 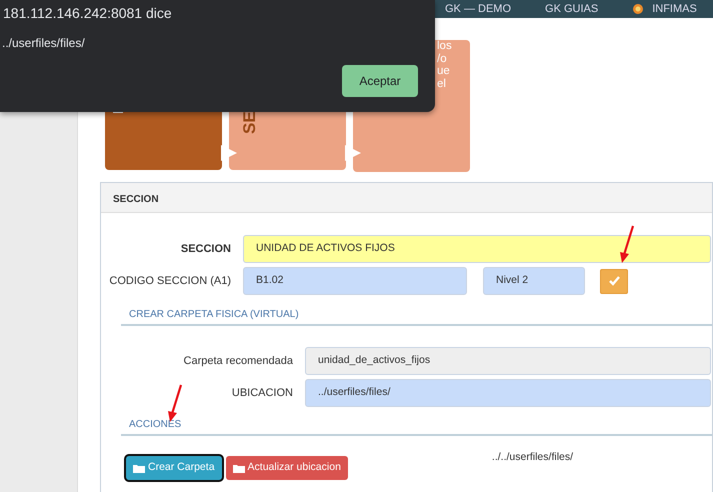 What do you see at coordinates (87, 13) in the screenshot?
I see `dialog-title: 181.112.146.242:8081 dice` at bounding box center [87, 13].